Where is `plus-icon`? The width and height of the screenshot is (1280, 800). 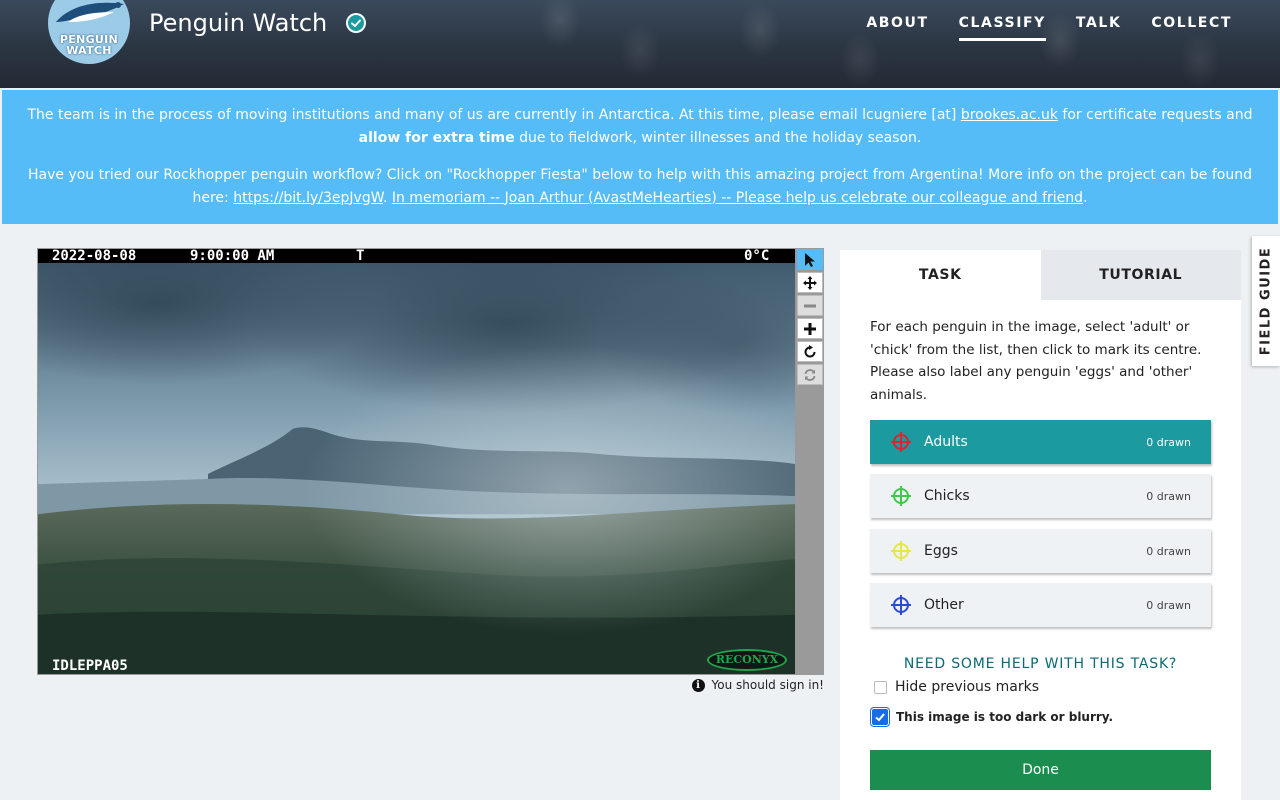 plus-icon is located at coordinates (810, 328).